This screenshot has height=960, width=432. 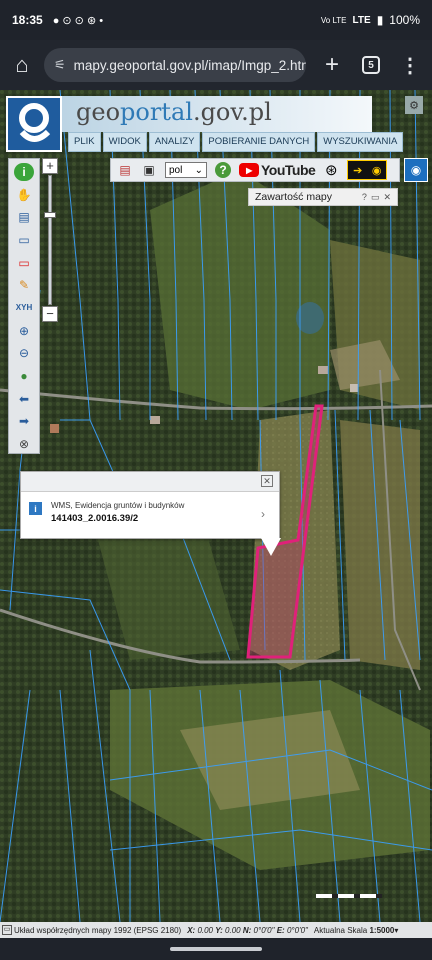 What do you see at coordinates (331, 170) in the screenshot?
I see `accessibility-icon: ⊛` at bounding box center [331, 170].